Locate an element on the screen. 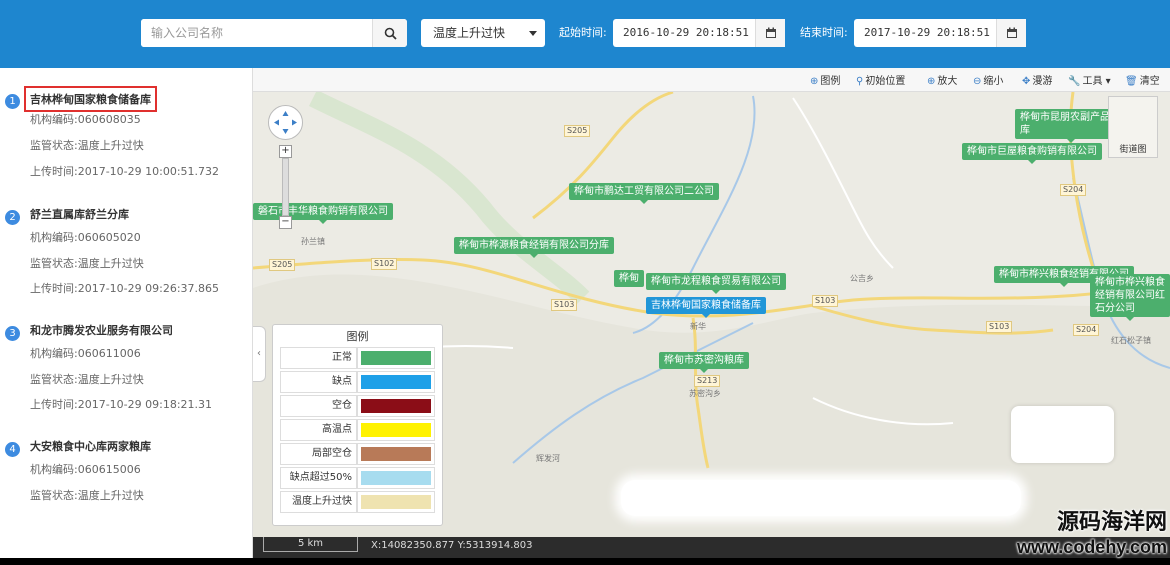  pan-tool: ✥ 漫游 is located at coordinates (1037, 79).